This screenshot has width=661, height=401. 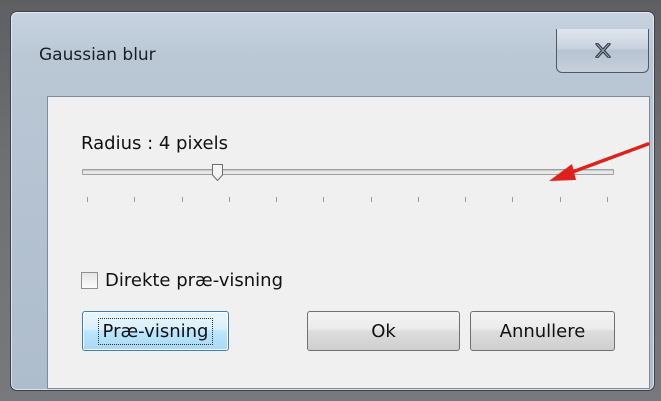 I want to click on preview-button: Præ-visning, so click(x=155, y=331).